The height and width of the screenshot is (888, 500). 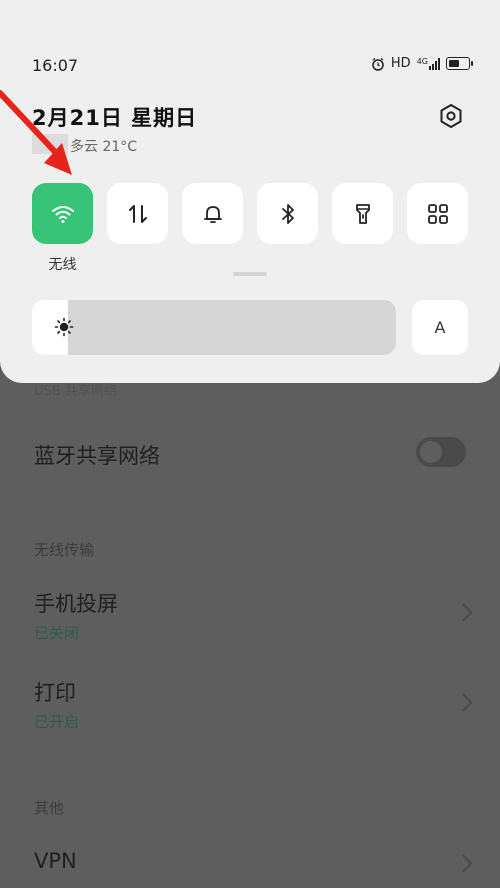 I want to click on red-arrow-annotation, so click(x=36, y=132).